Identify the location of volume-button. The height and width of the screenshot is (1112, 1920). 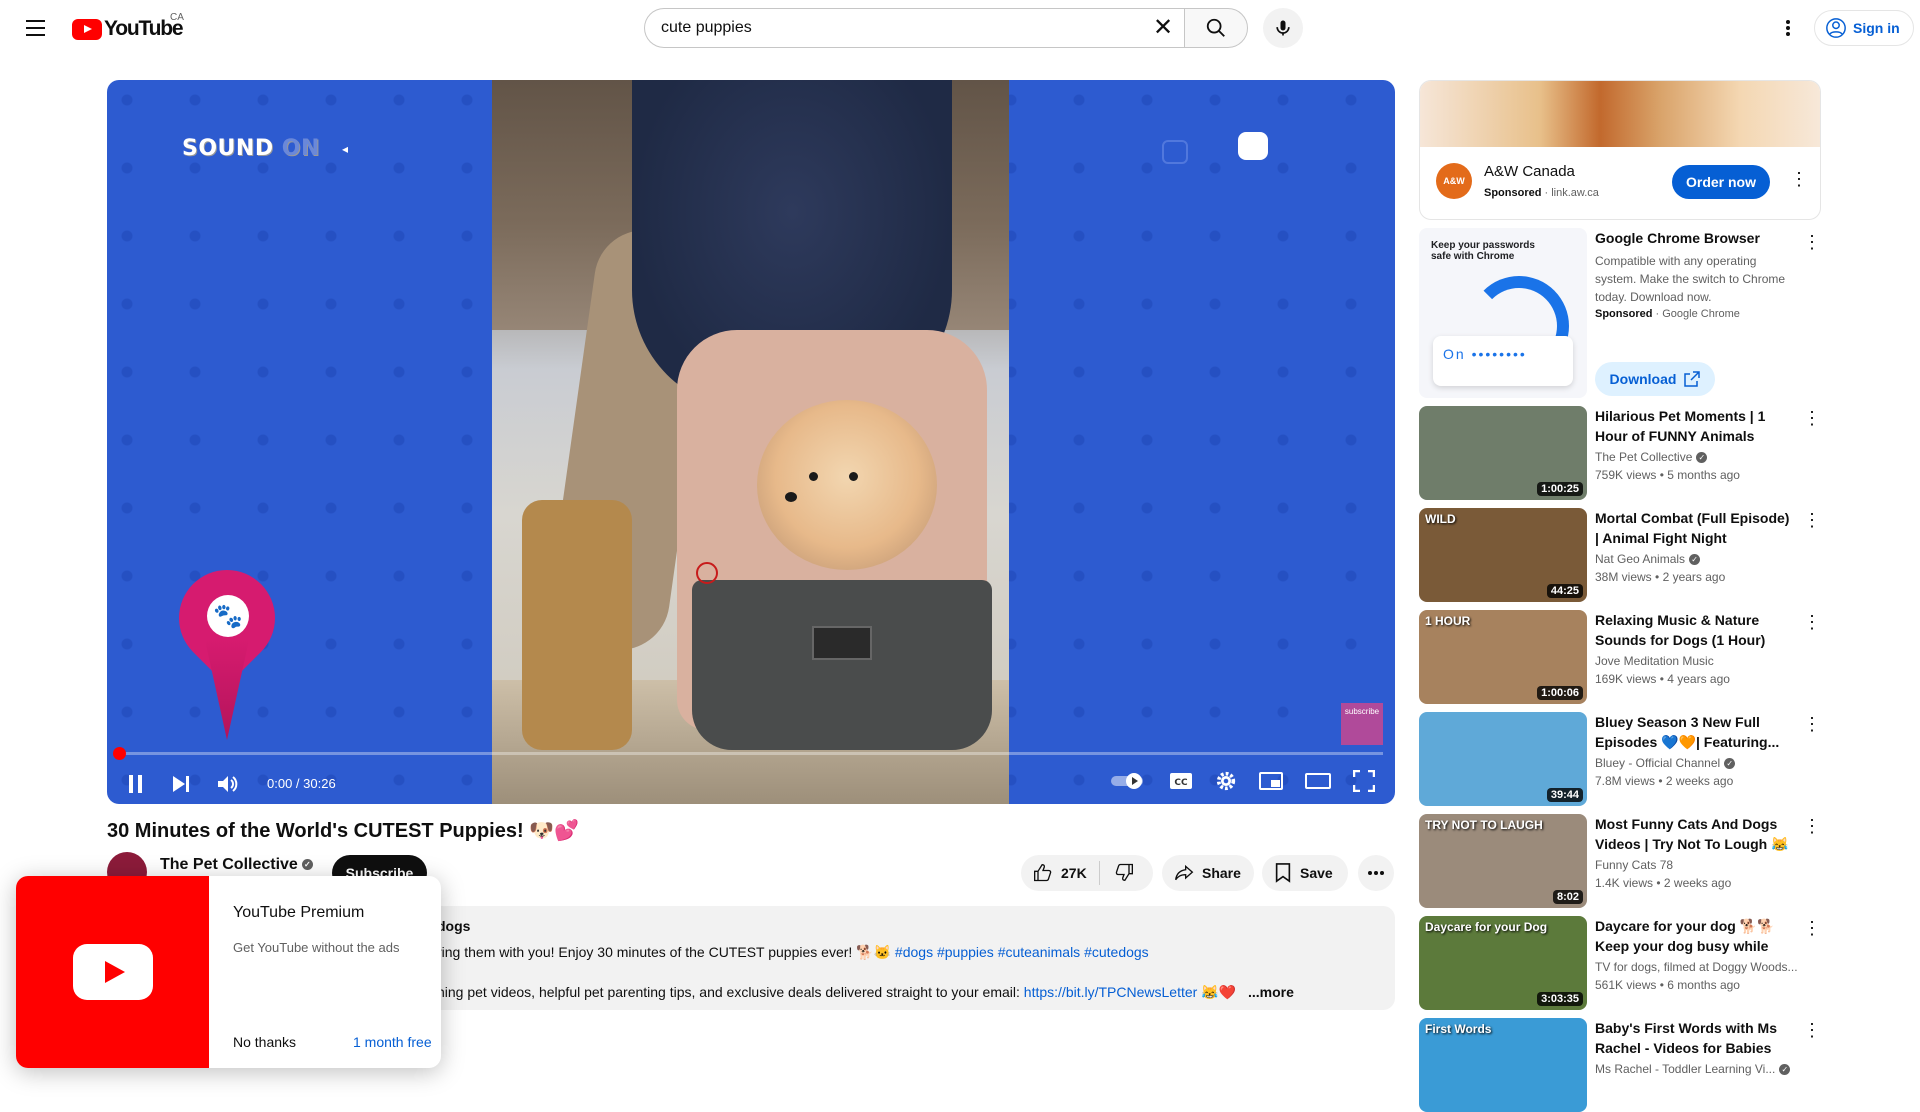
(228, 784).